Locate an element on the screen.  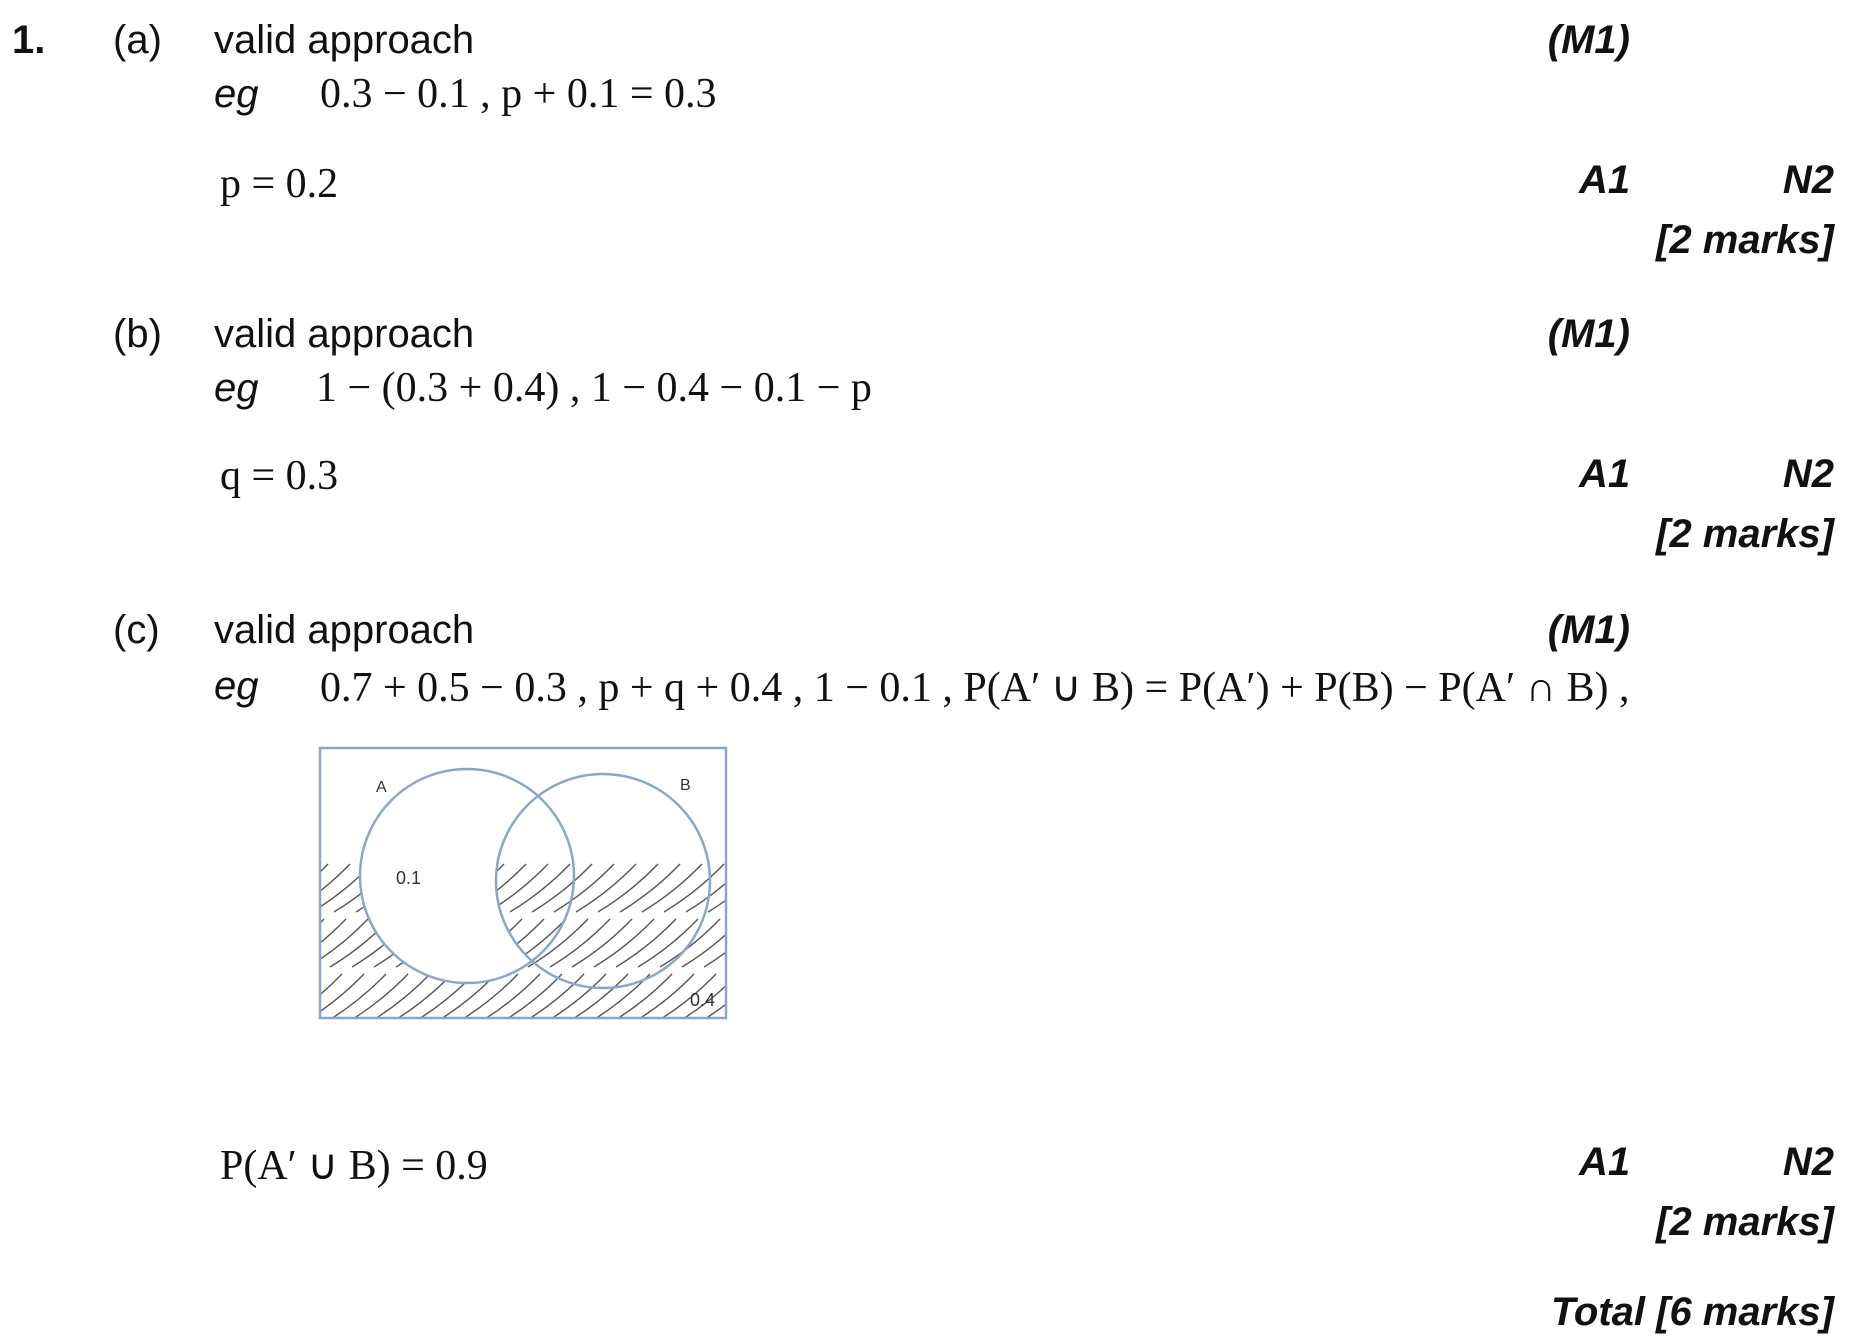
set-a-circle is located at coordinates (467, 876).